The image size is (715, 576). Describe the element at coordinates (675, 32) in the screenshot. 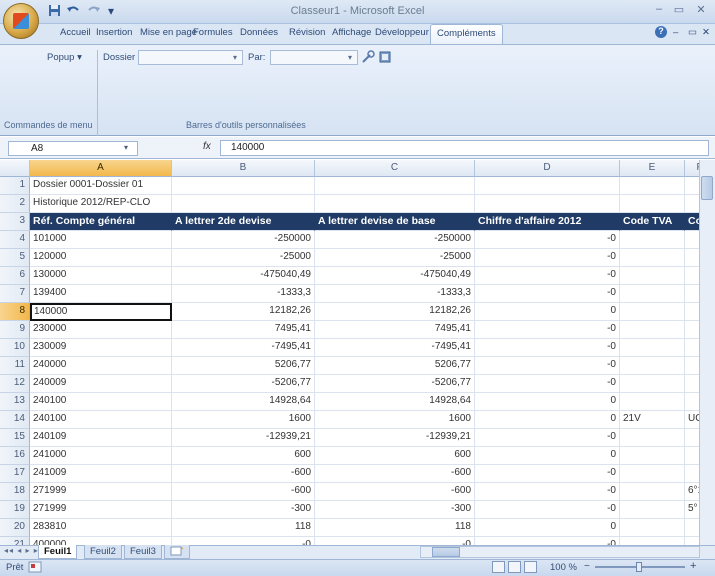

I see `ribbon-minimize-button: –` at that location.